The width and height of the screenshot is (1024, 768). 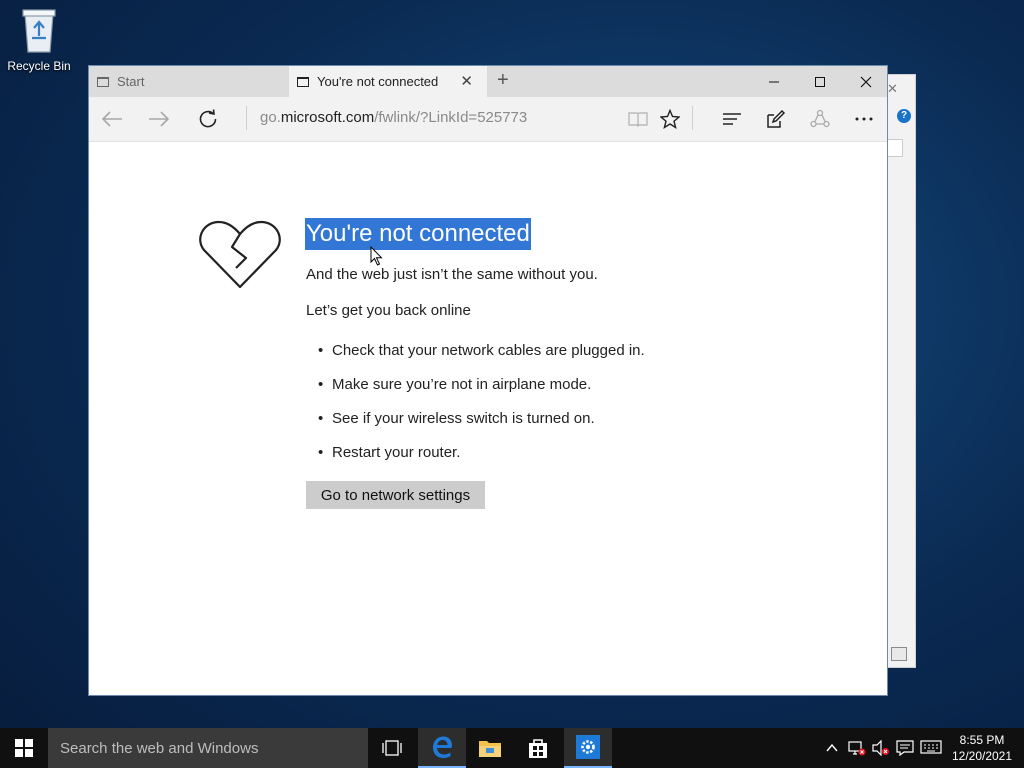 I want to click on maximize-button, so click(x=820, y=81).